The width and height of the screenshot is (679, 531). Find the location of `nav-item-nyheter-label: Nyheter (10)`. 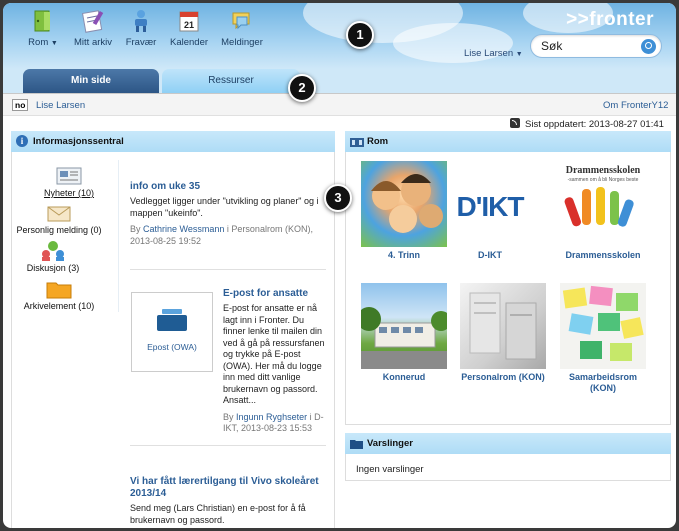

nav-item-nyheter-label: Nyheter (10) is located at coordinates (69, 193).